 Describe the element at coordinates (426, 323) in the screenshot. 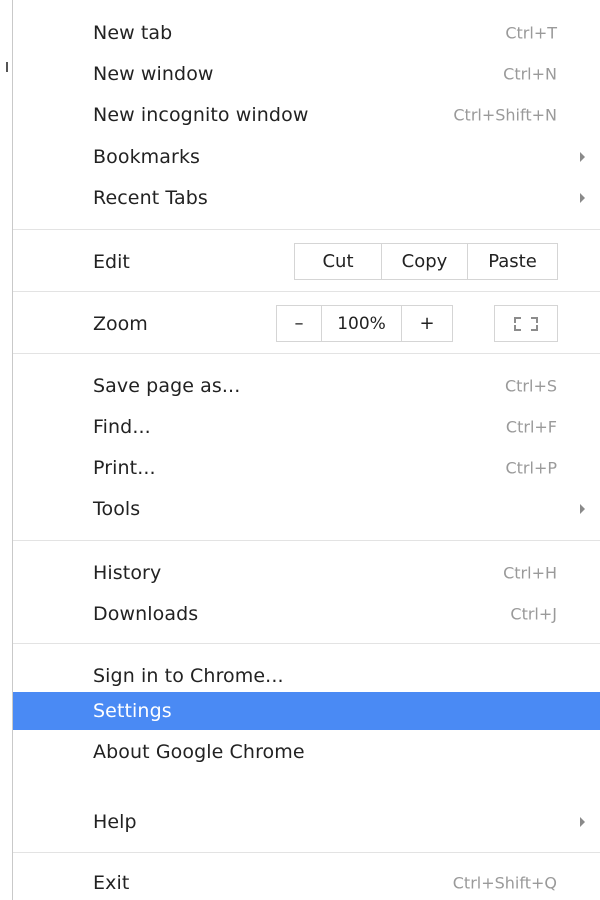

I see `zoom-in-button: +` at that location.